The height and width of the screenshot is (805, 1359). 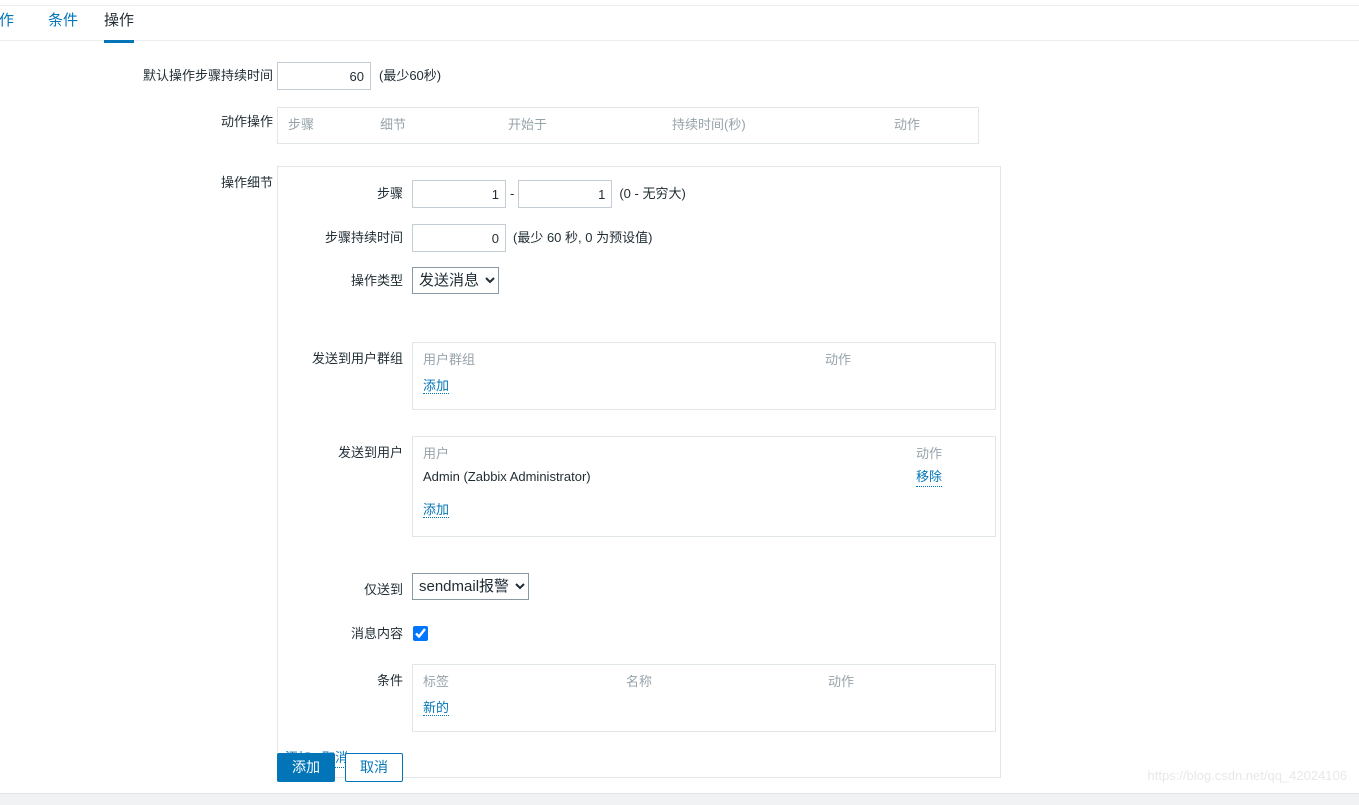 I want to click on action-operations-row: 动作操作 步骤 细节 开始于 持续时间(秒) 动作, so click(x=500, y=125).